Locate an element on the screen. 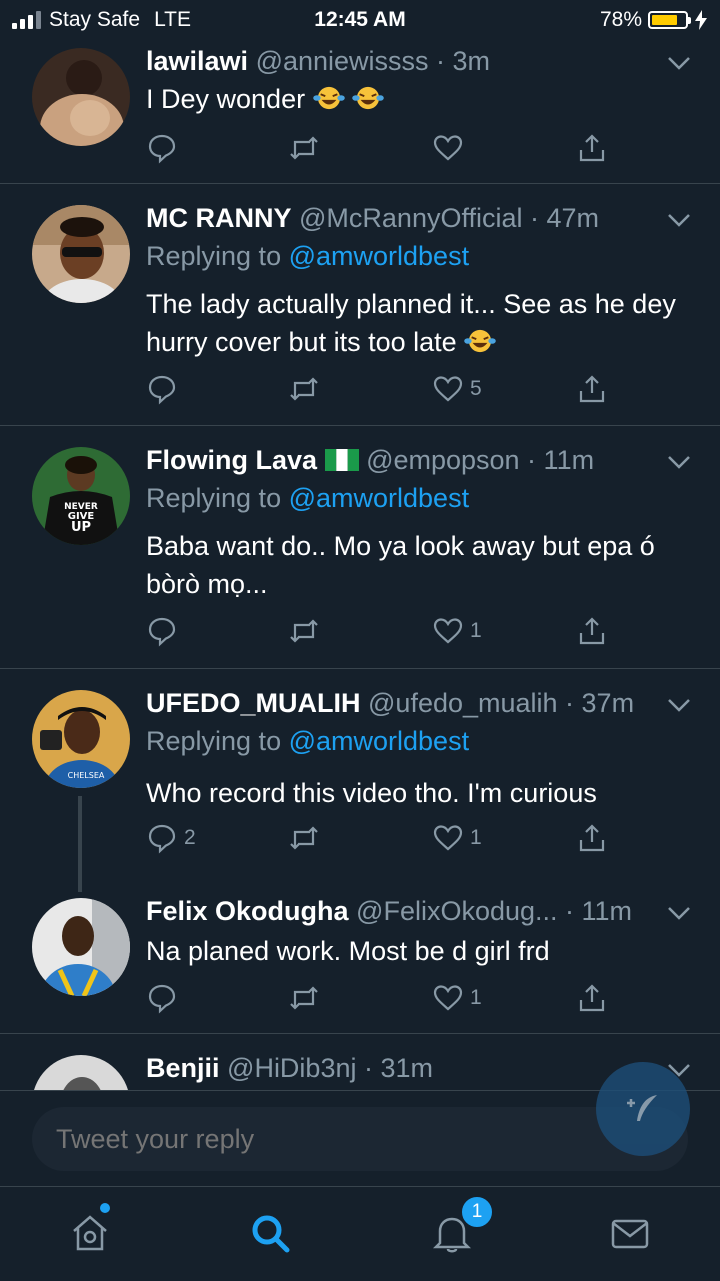  battery-fill is located at coordinates (664, 20).